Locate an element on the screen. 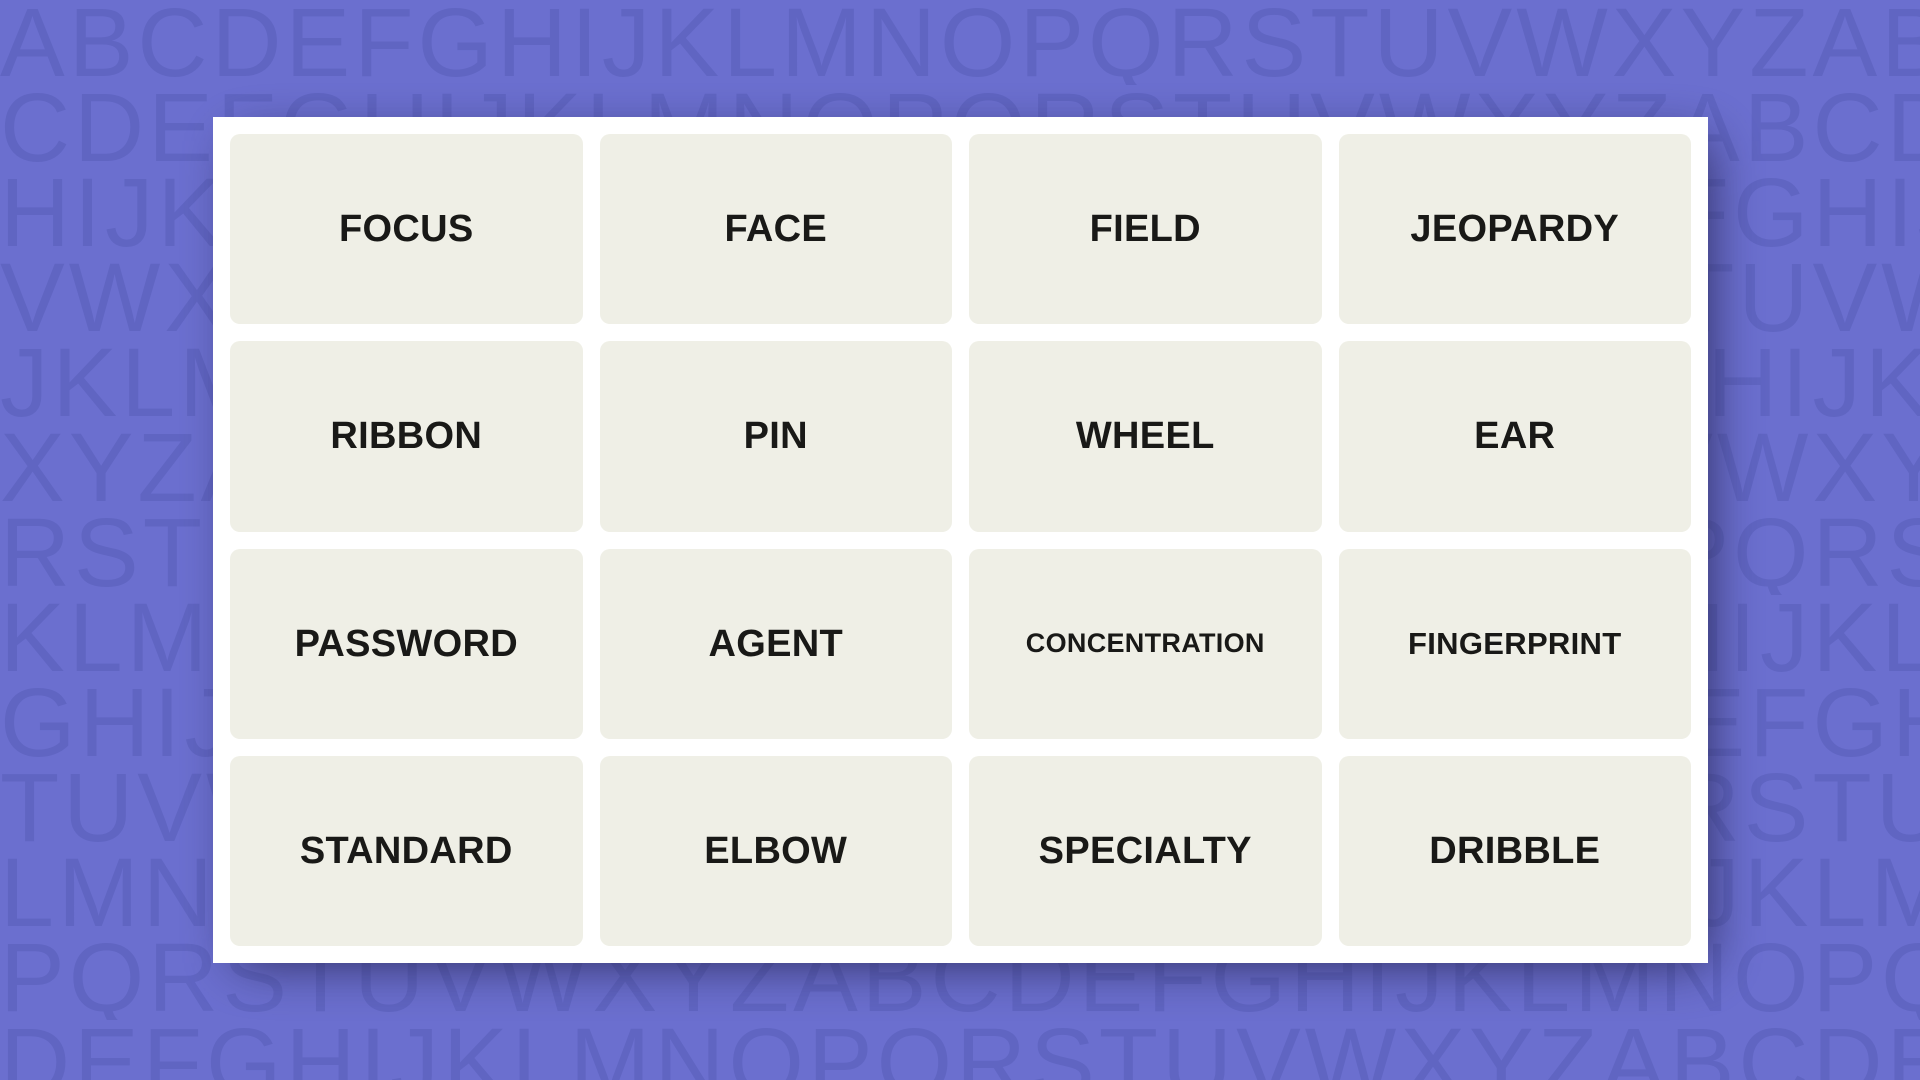 The width and height of the screenshot is (1920, 1080). word-tile-label: DRIBBLE is located at coordinates (1515, 850).